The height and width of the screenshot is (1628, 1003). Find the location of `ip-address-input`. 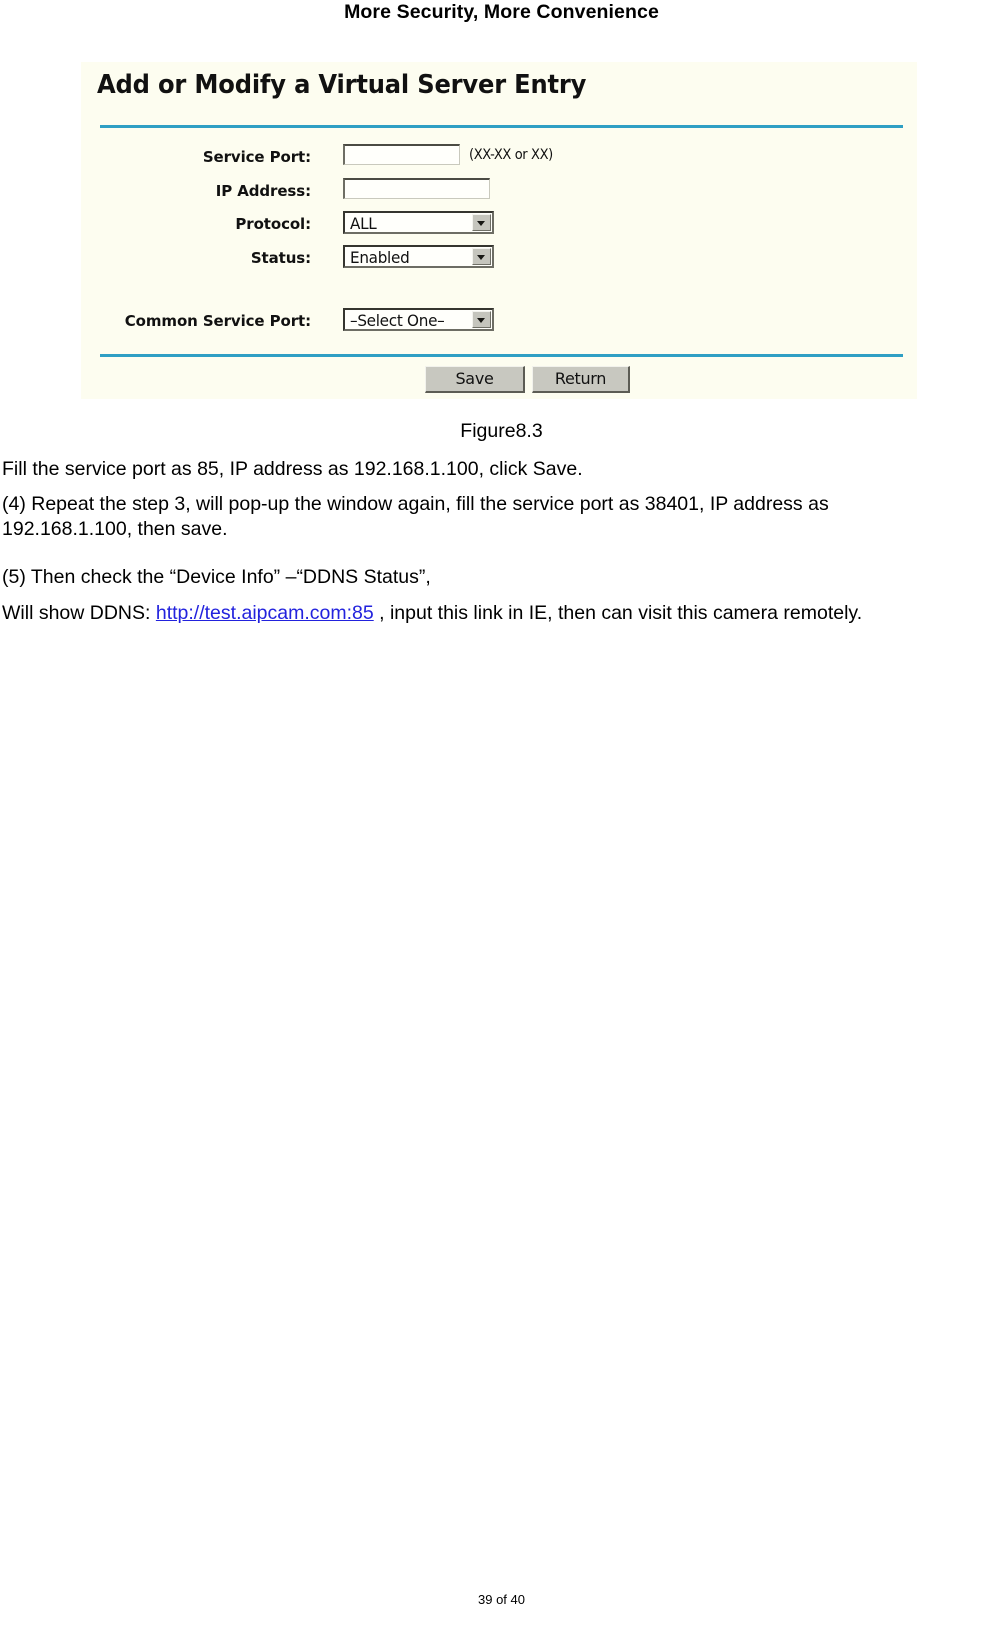

ip-address-input is located at coordinates (416, 188).